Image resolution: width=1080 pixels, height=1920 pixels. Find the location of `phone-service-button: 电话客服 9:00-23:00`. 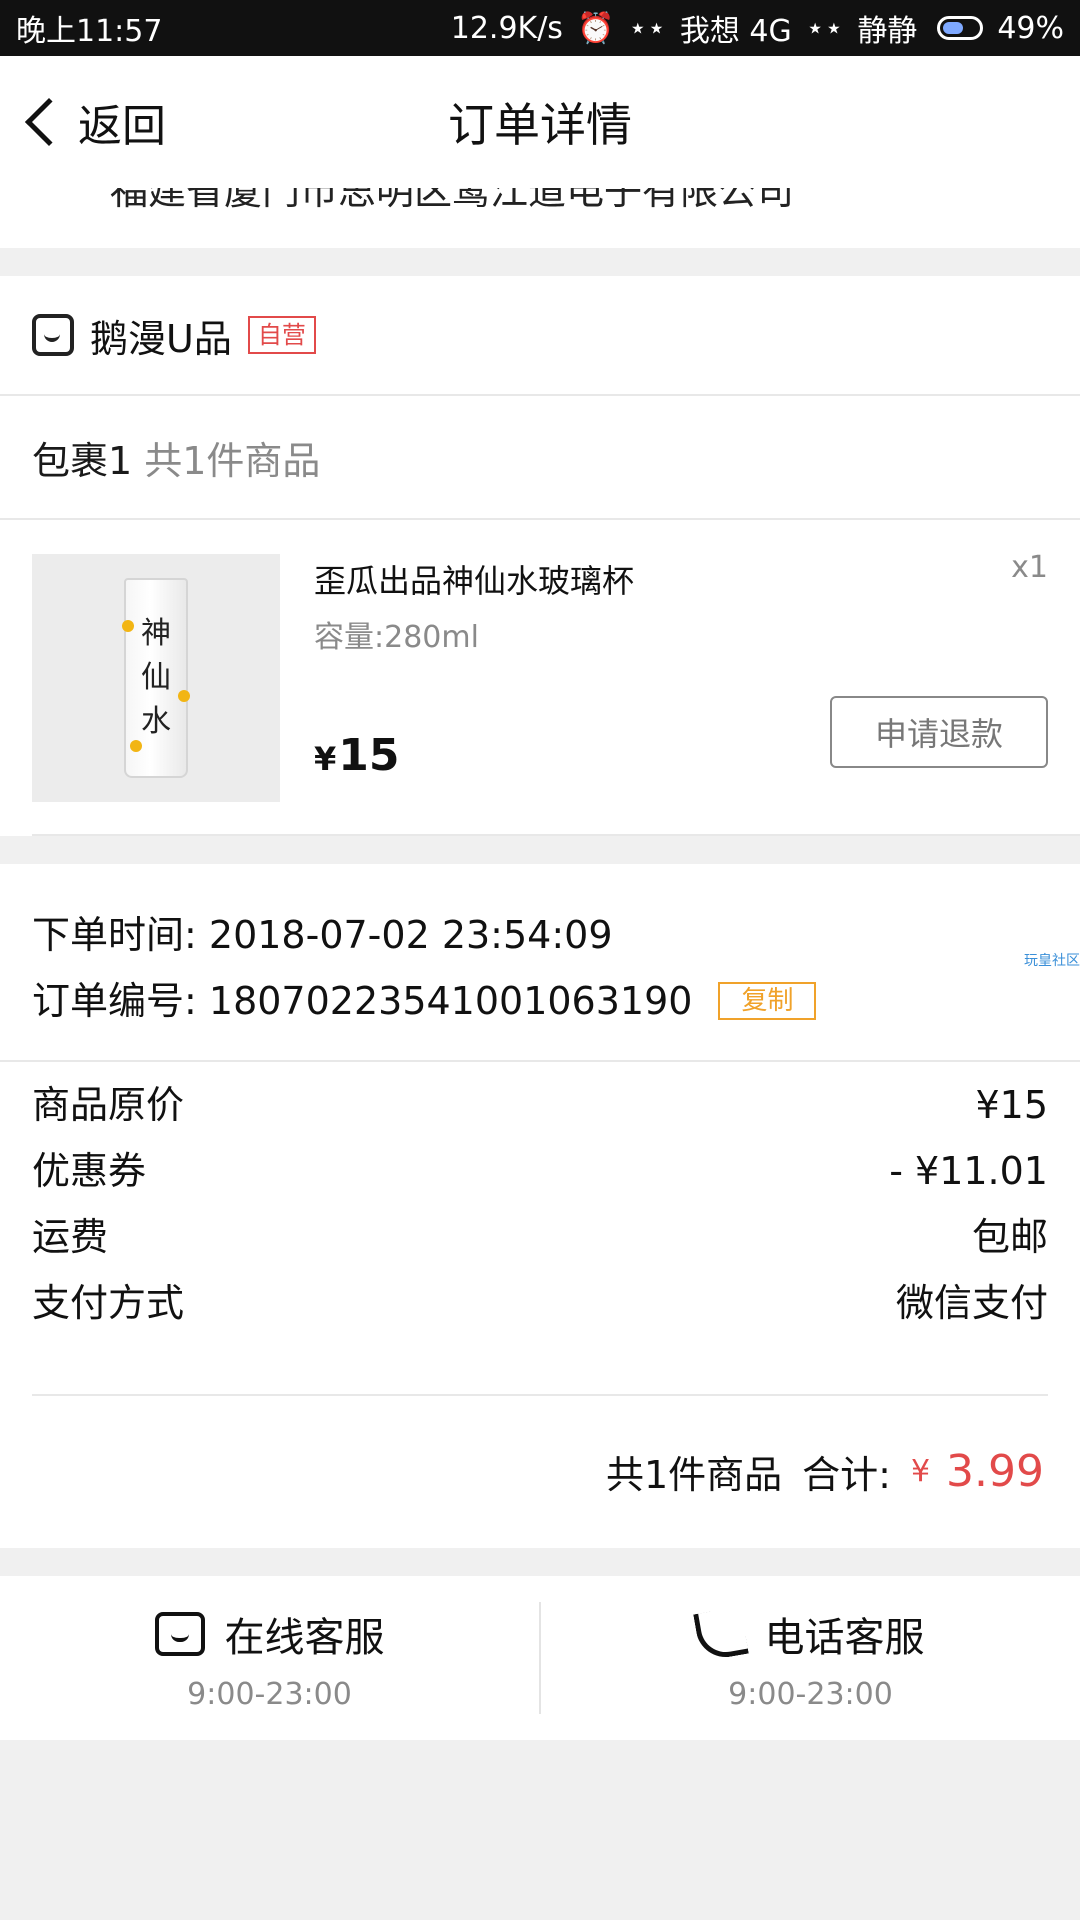

phone-service-button: 电话客服 9:00-23:00 is located at coordinates (810, 1658).